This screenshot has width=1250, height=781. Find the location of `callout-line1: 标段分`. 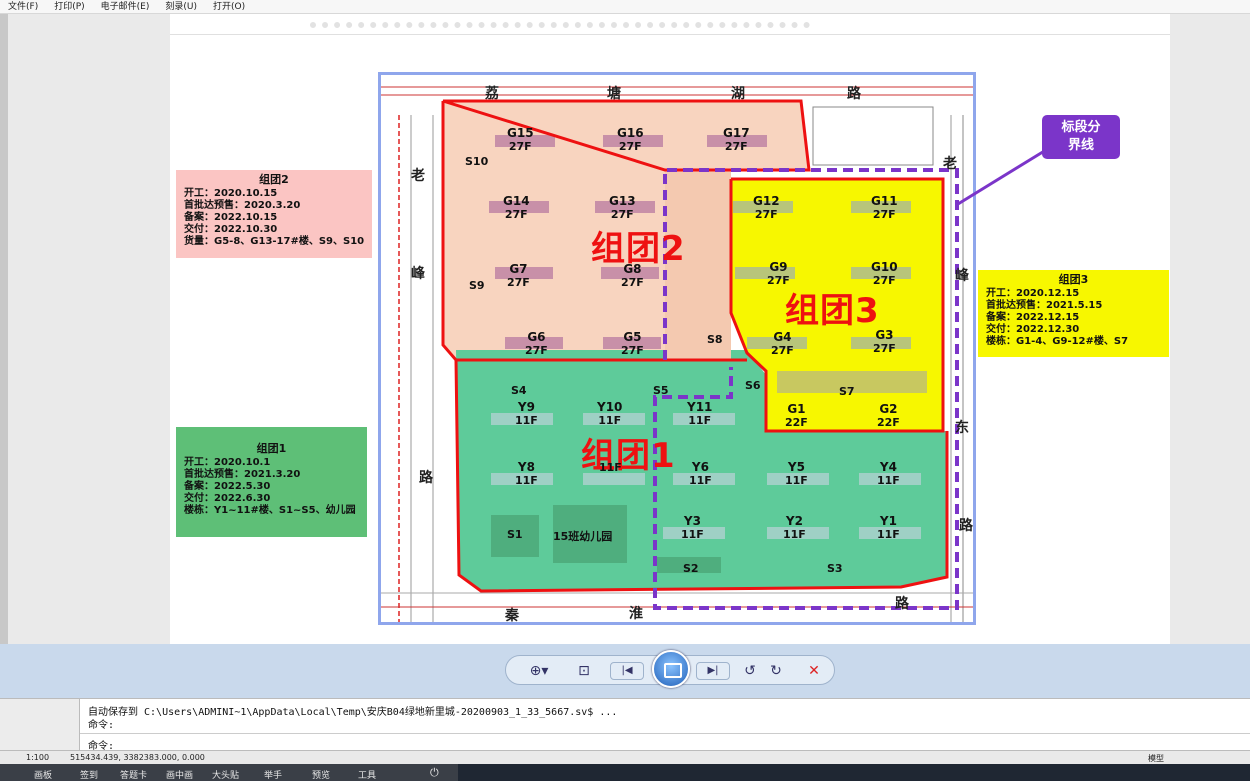

callout-line1: 标段分 is located at coordinates (1081, 127).